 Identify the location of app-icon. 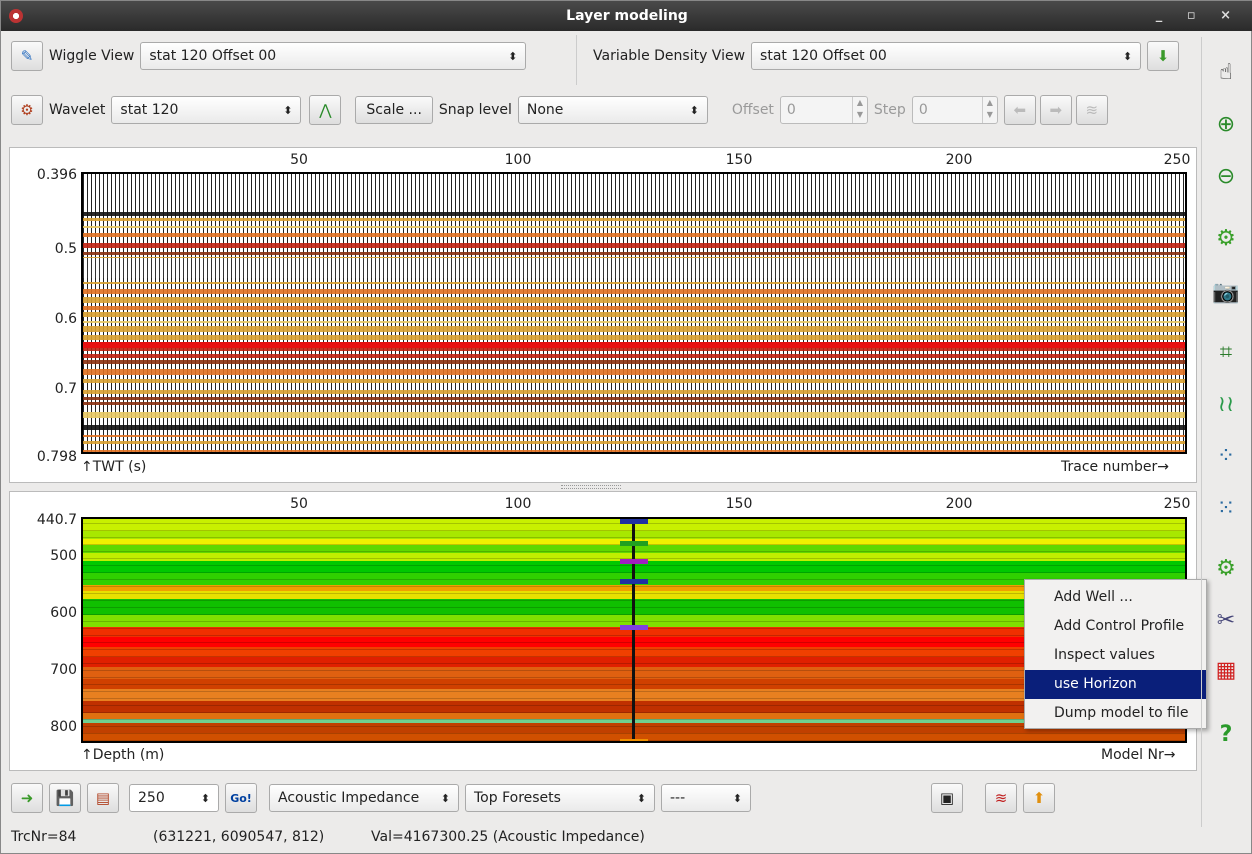
(16, 16).